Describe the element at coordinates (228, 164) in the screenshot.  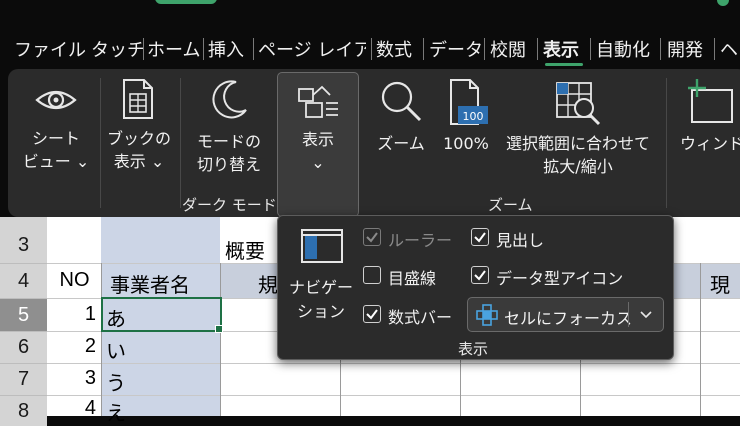
I see `mode-switch-label-2: 切り替え` at that location.